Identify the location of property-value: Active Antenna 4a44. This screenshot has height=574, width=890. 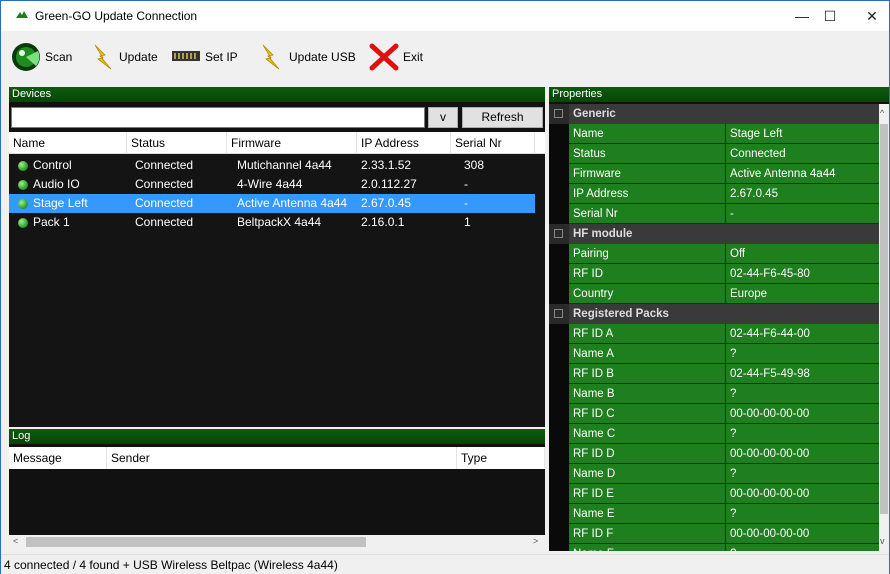
(802, 174).